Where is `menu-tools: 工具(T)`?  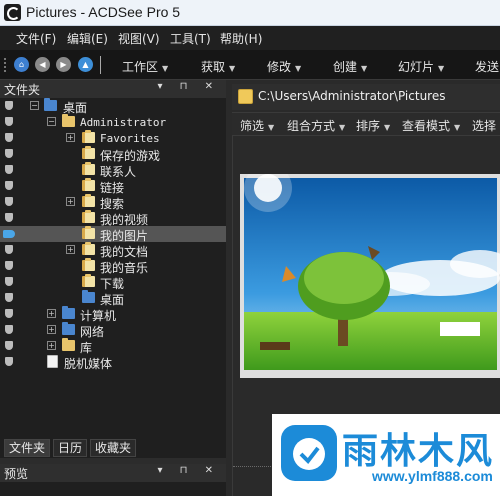 menu-tools: 工具(T) is located at coordinates (190, 38).